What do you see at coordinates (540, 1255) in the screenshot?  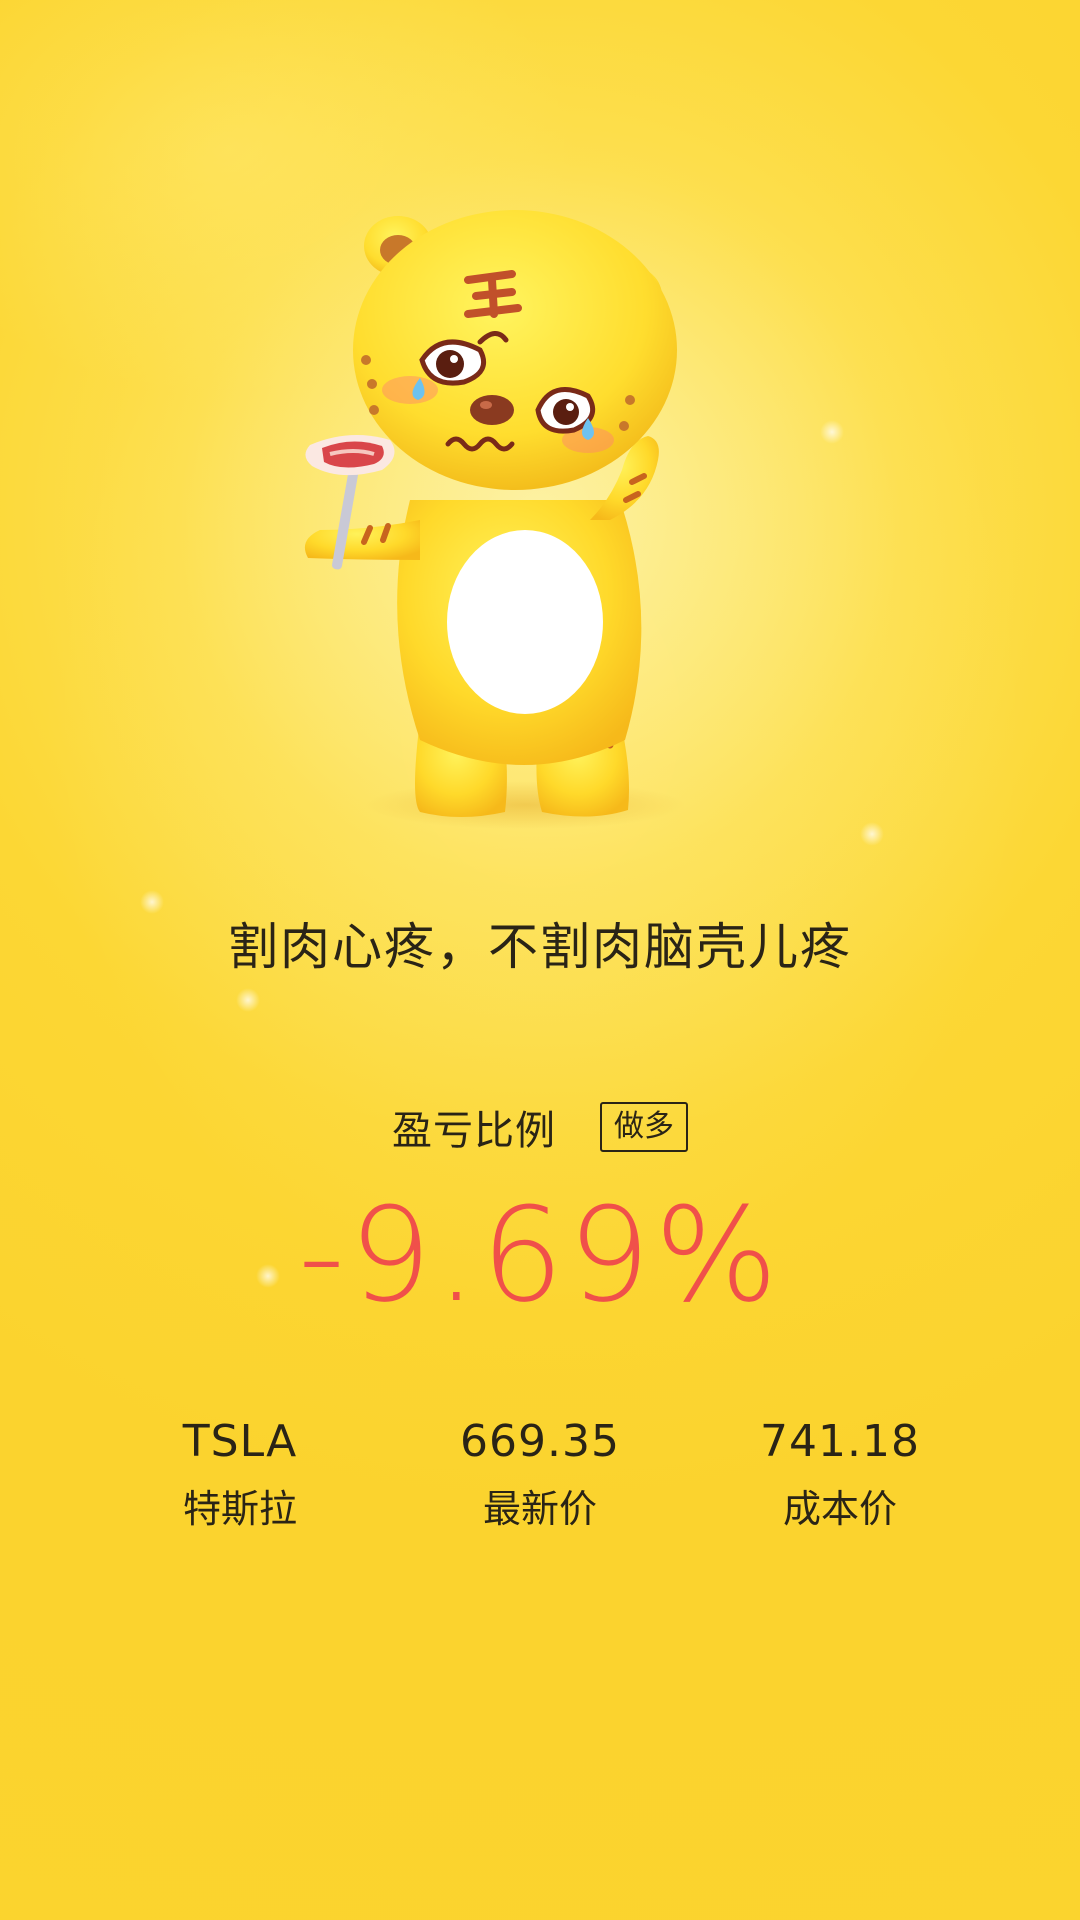 I see `profit-loss-percentage: -9.69%` at bounding box center [540, 1255].